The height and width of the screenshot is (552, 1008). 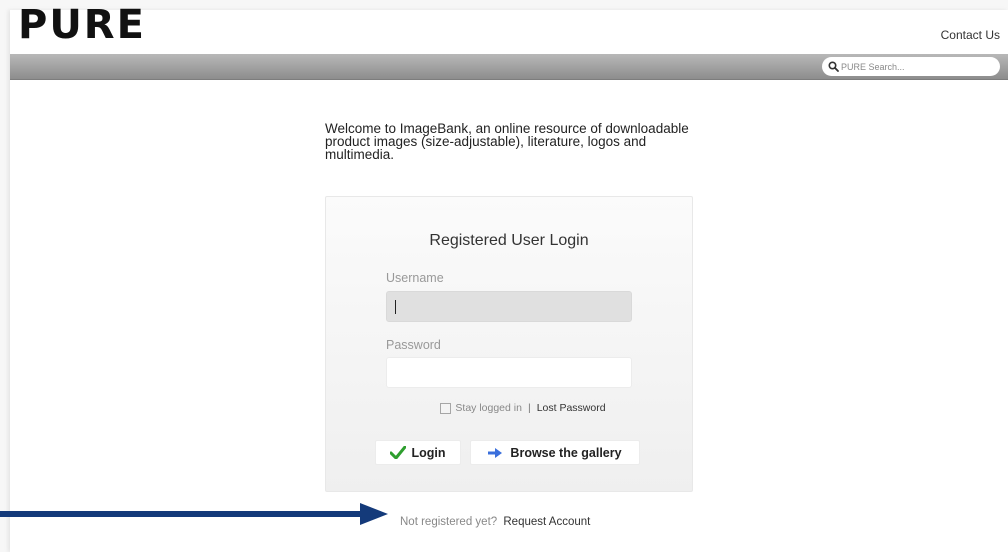 I want to click on not-registered-row: Not registered yet? Request Account, so click(x=495, y=522).